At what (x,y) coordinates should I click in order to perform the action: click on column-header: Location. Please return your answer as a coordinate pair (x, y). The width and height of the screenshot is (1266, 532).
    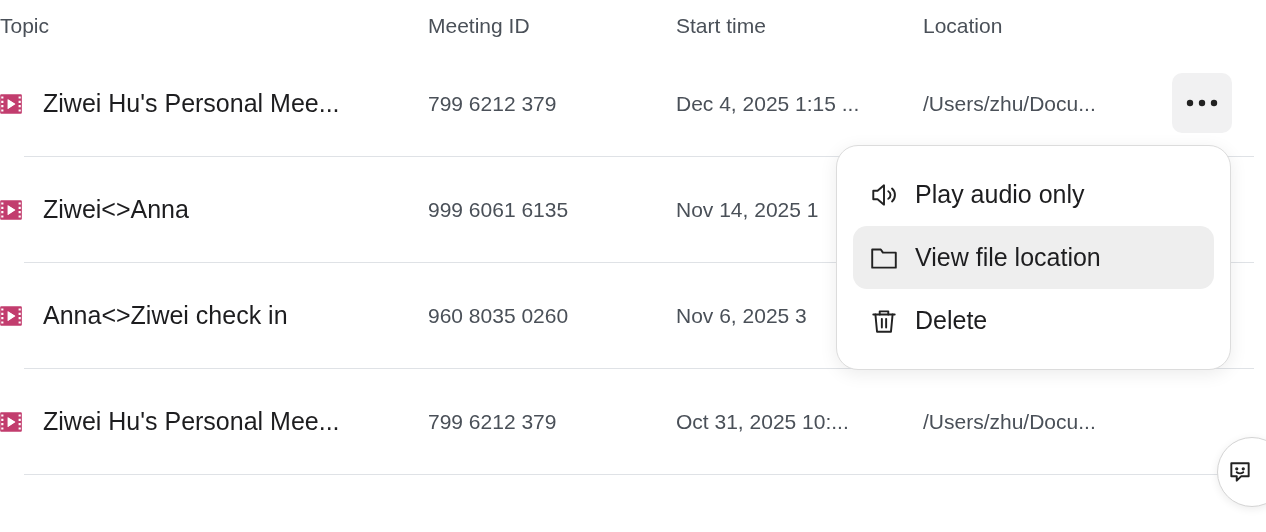
    Looking at the image, I should click on (1088, 25).